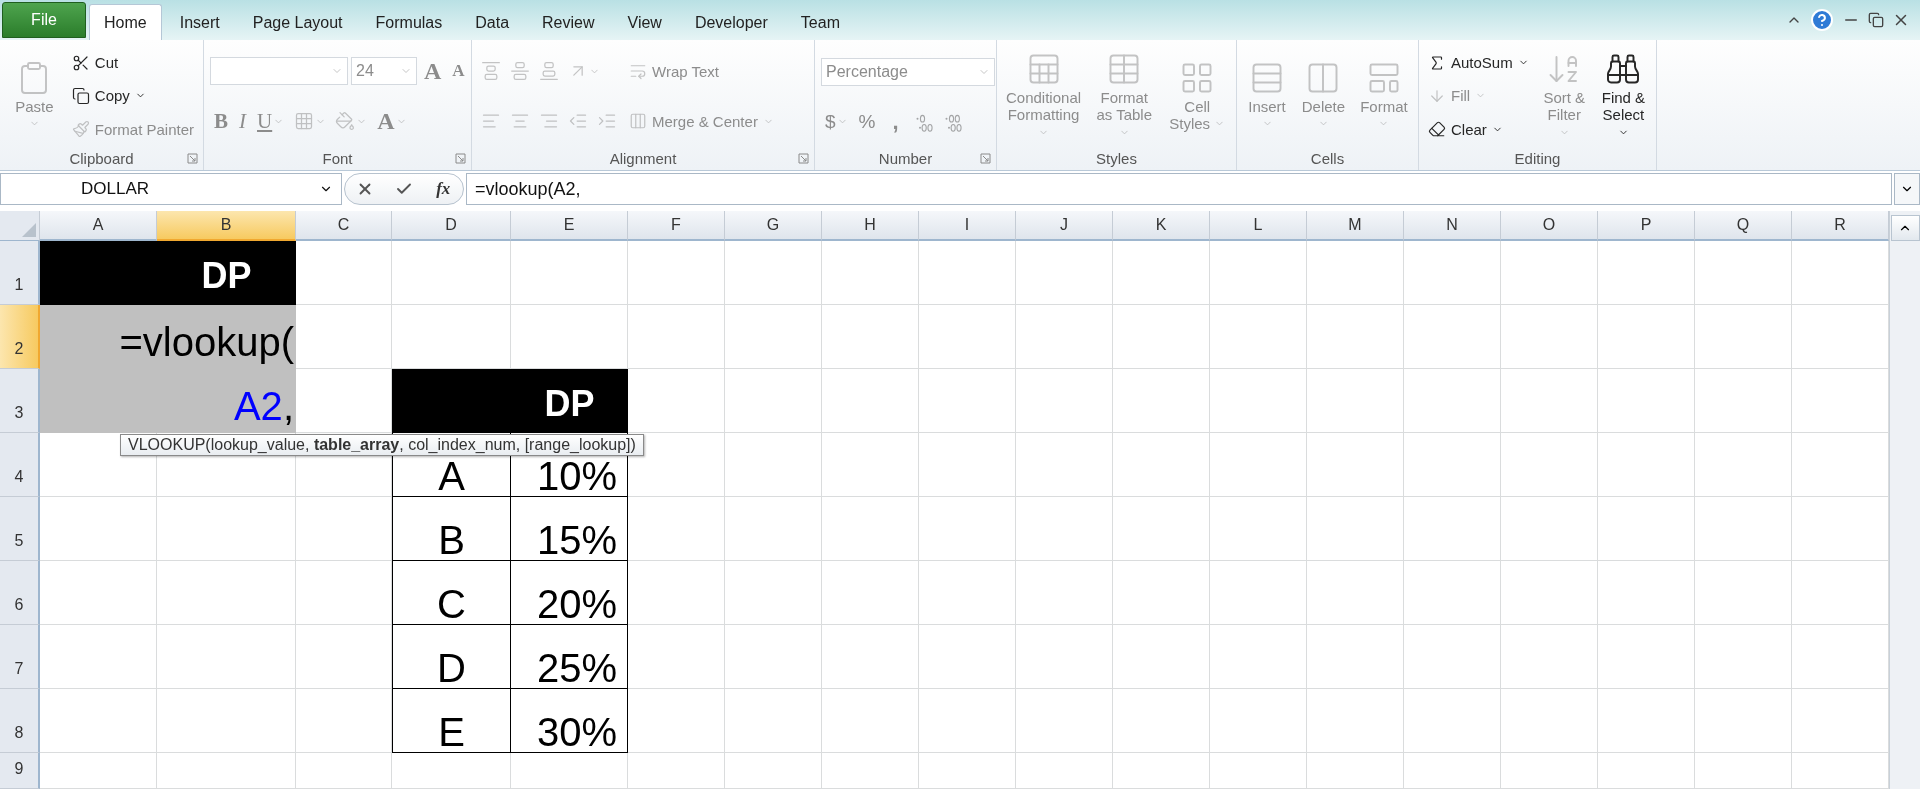 This screenshot has height=789, width=1920. I want to click on column-header: H, so click(870, 226).